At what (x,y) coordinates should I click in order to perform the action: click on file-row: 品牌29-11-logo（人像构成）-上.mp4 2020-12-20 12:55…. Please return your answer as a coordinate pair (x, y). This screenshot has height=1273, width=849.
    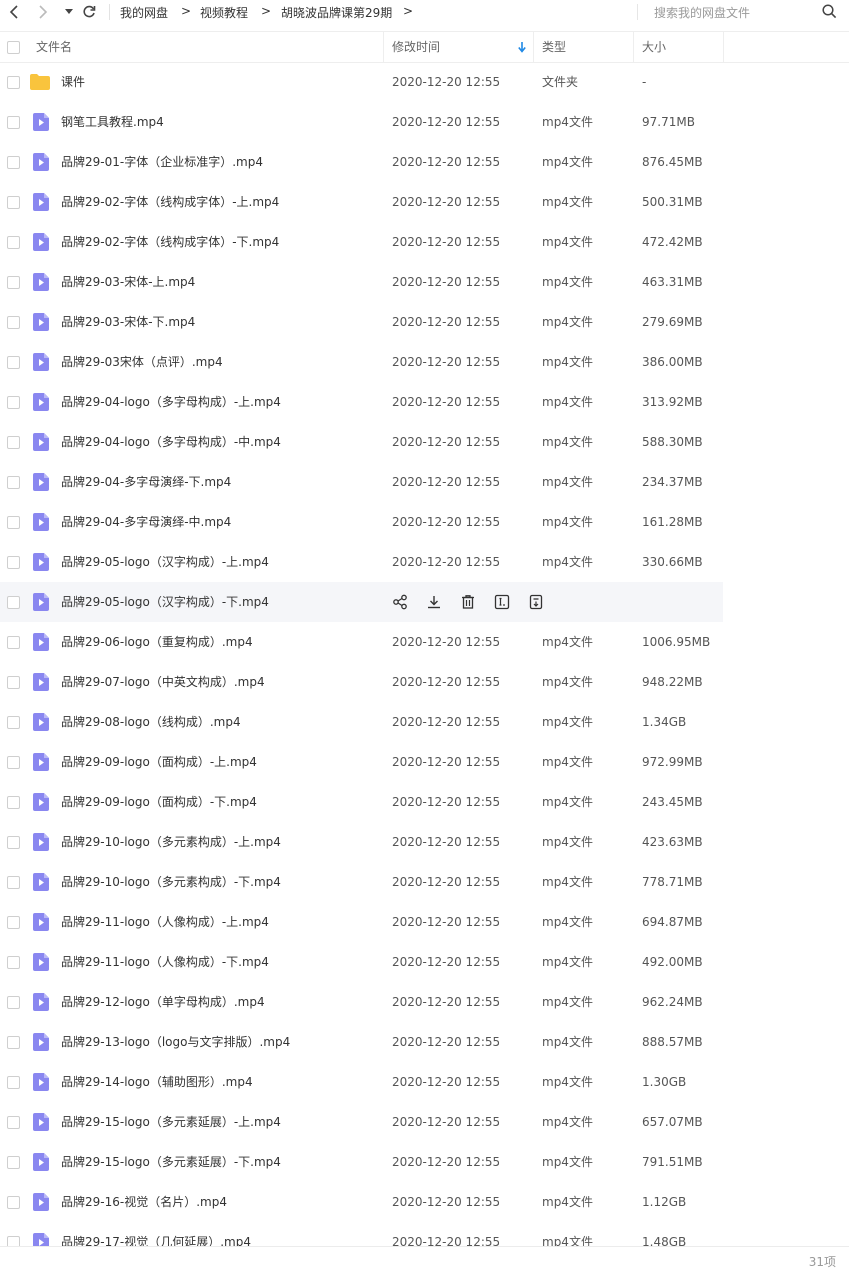
    Looking at the image, I should click on (424, 922).